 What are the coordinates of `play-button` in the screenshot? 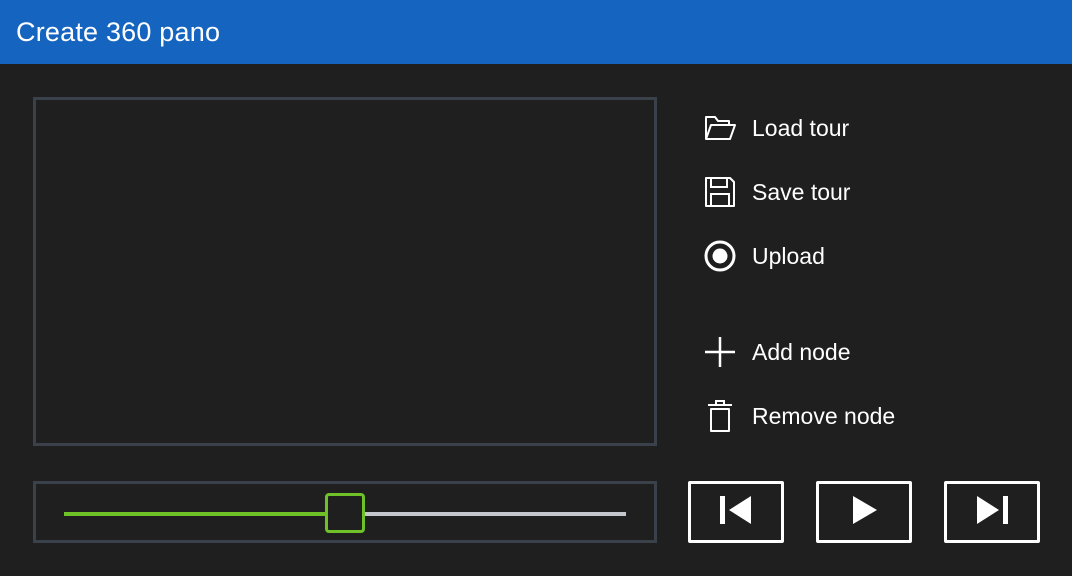 It's located at (864, 512).